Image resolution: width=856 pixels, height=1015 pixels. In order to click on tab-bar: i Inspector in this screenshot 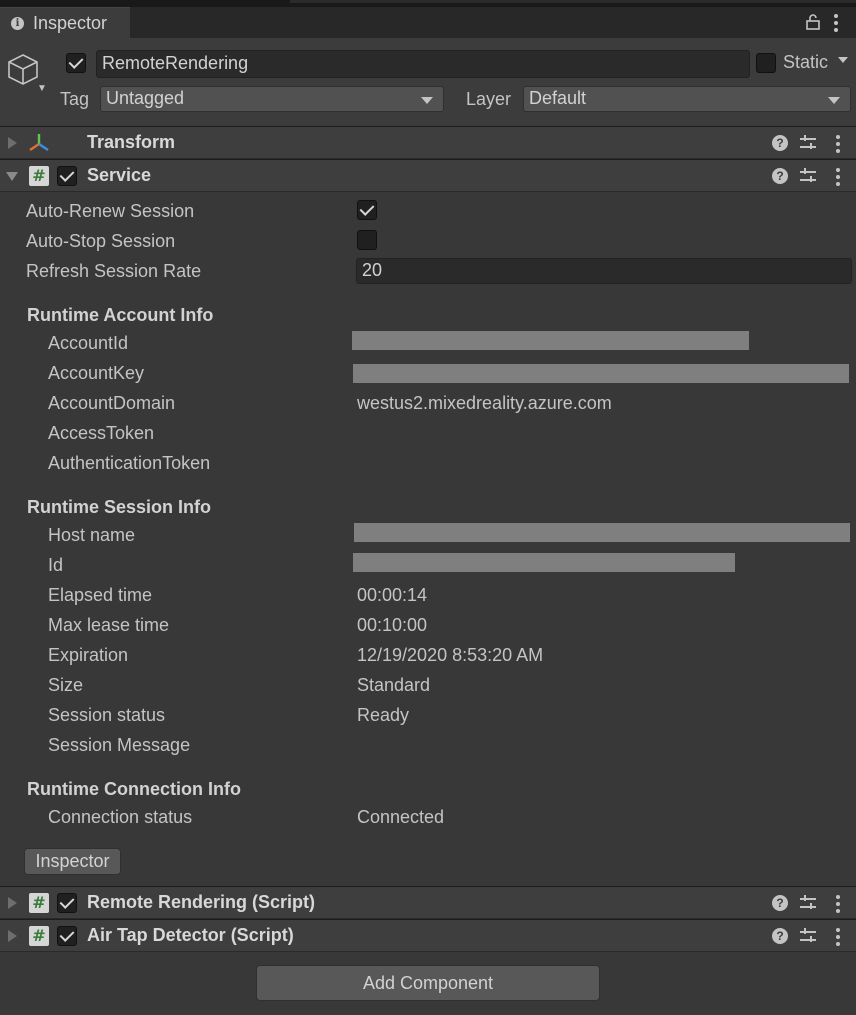, I will do `click(428, 19)`.